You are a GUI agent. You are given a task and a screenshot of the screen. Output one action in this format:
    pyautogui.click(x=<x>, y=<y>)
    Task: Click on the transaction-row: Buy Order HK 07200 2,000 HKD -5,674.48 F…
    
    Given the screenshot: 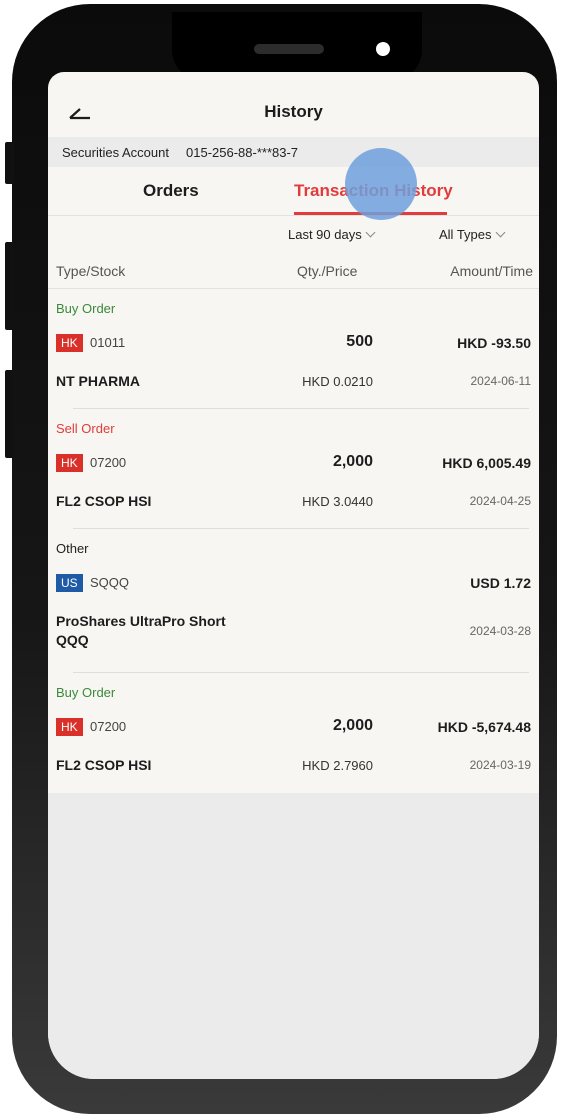 What is the action you would take?
    pyautogui.click(x=293, y=733)
    